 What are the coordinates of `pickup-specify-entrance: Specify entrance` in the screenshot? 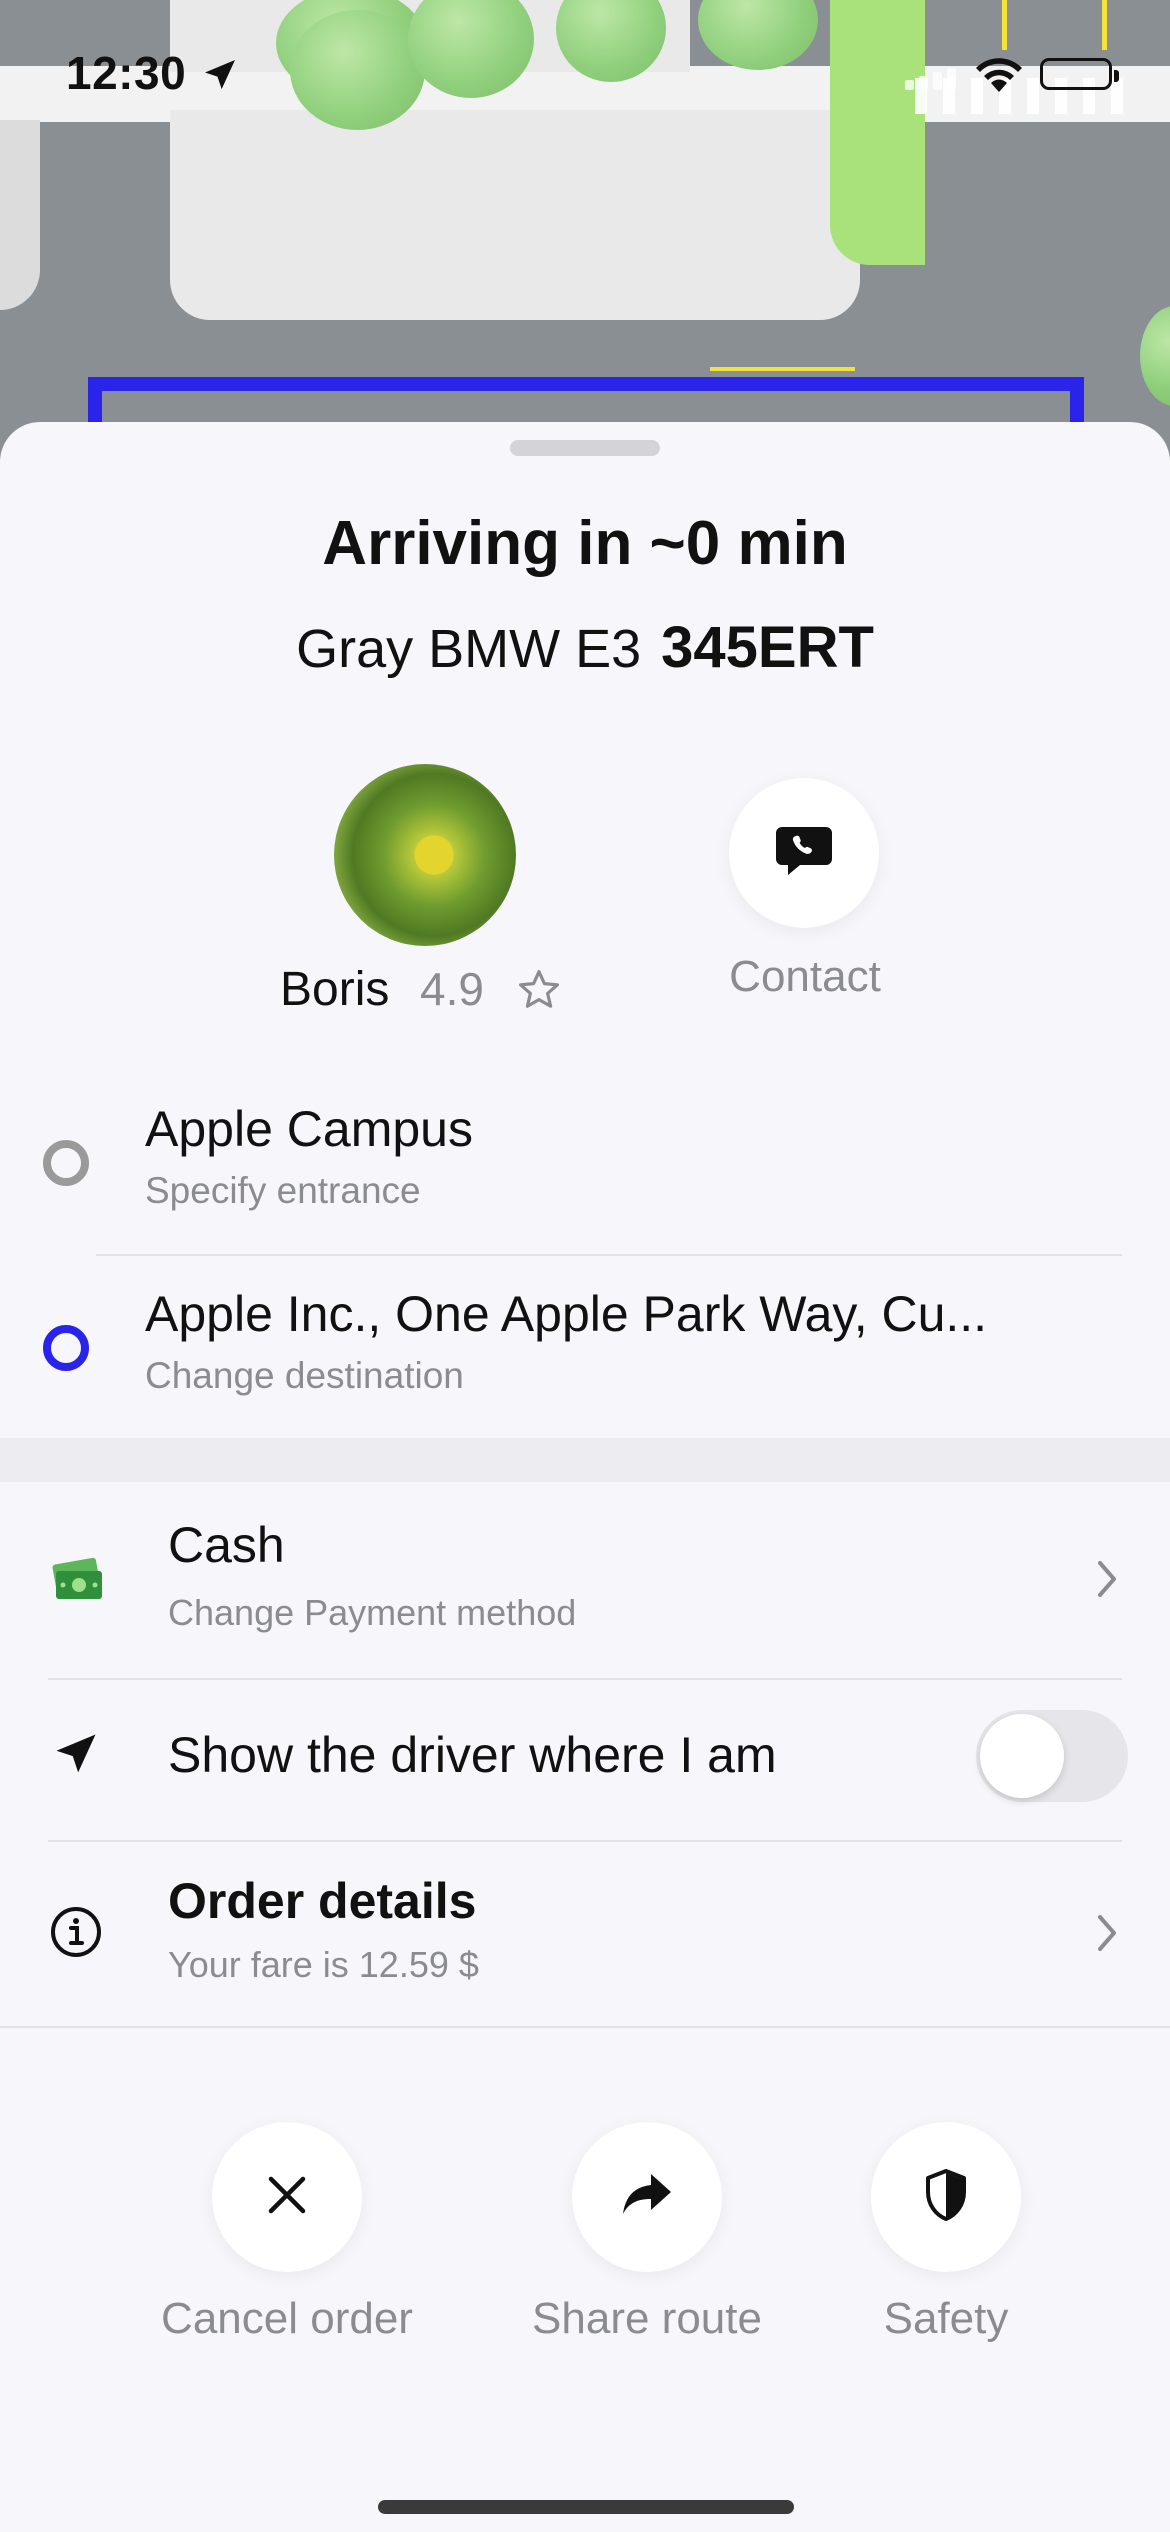 It's located at (283, 1191).